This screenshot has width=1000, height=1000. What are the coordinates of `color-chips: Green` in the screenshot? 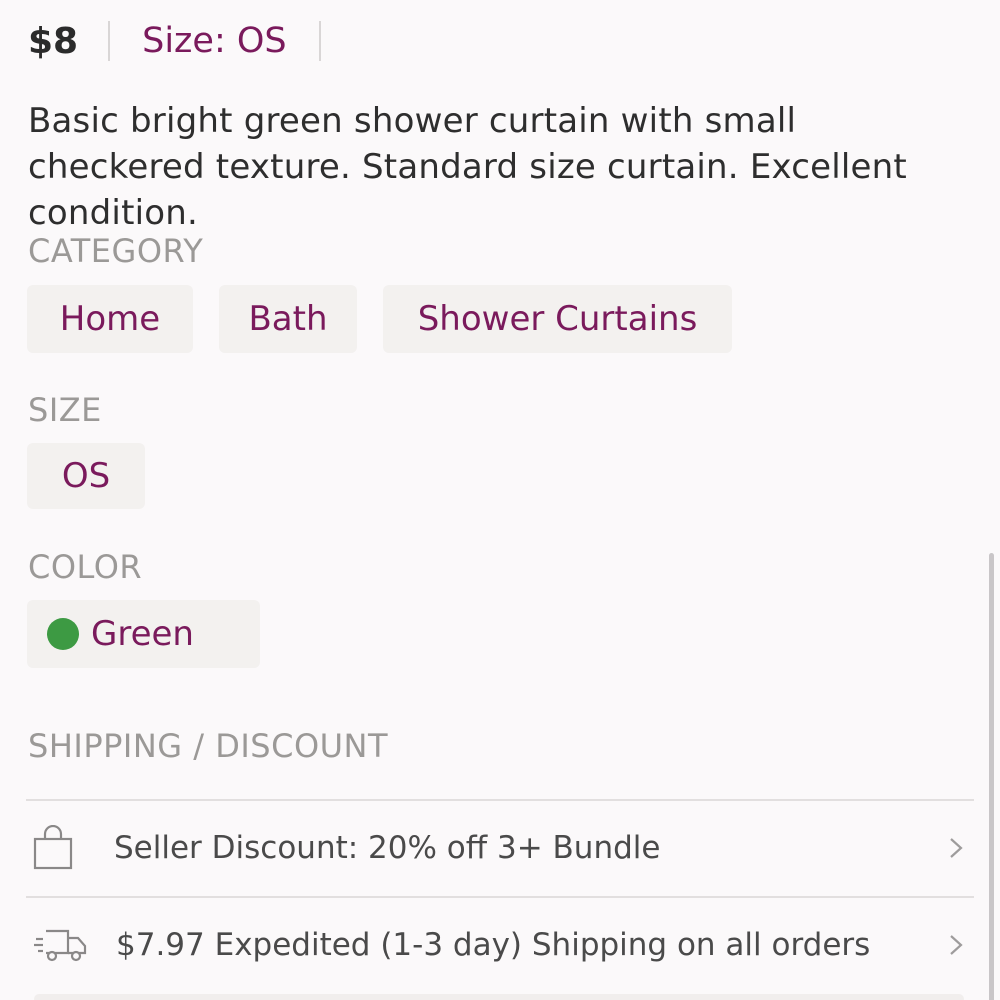 It's located at (143, 634).